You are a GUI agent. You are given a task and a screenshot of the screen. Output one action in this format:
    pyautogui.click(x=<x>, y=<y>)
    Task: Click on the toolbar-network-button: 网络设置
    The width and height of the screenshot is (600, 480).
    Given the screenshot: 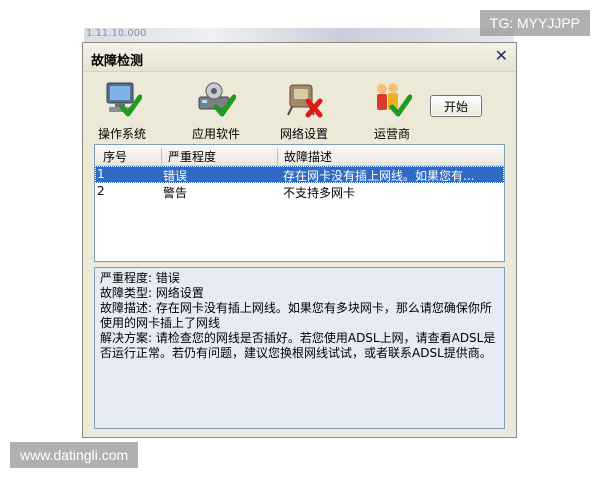 What is the action you would take?
    pyautogui.click(x=304, y=111)
    